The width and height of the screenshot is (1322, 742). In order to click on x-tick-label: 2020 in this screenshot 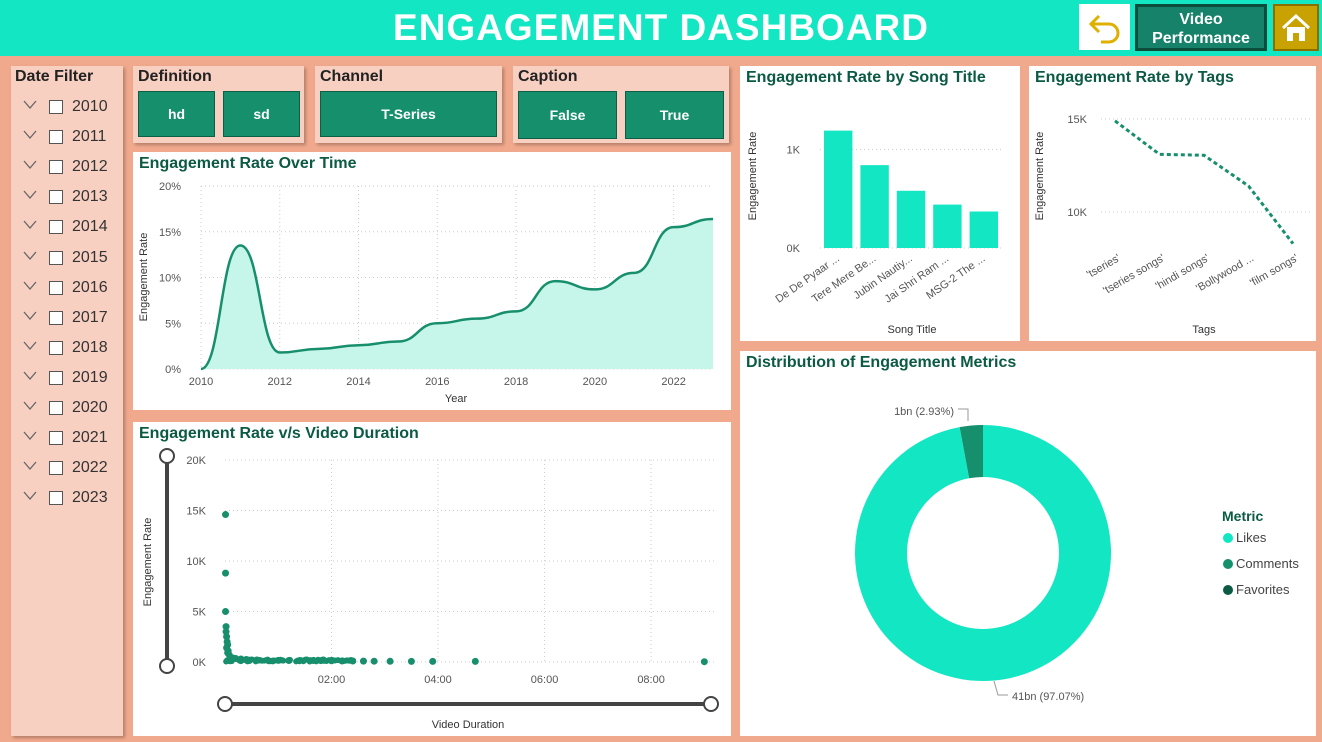, I will do `click(595, 382)`.